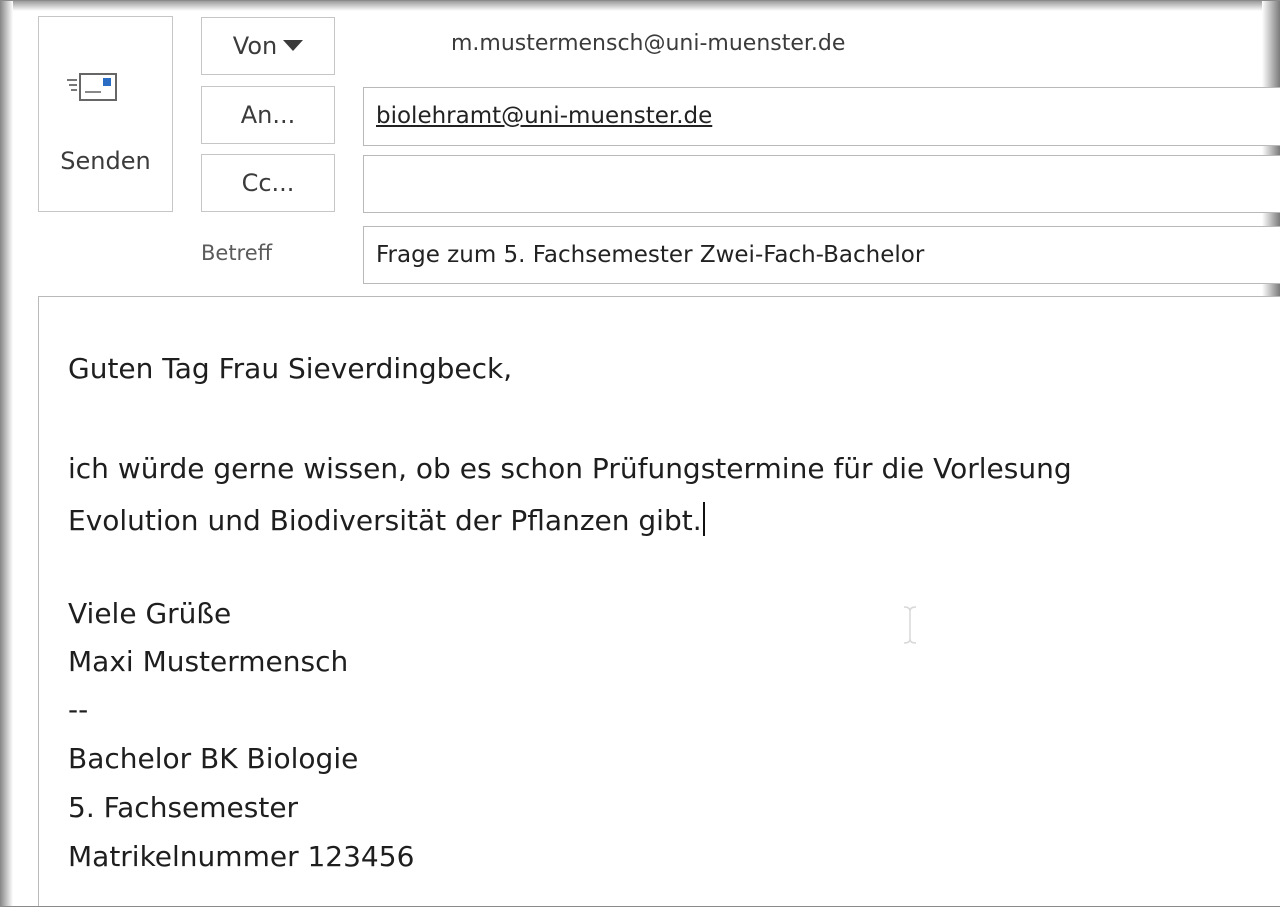 The width and height of the screenshot is (1280, 907). Describe the element at coordinates (703, 519) in the screenshot. I see `text-caret` at that location.